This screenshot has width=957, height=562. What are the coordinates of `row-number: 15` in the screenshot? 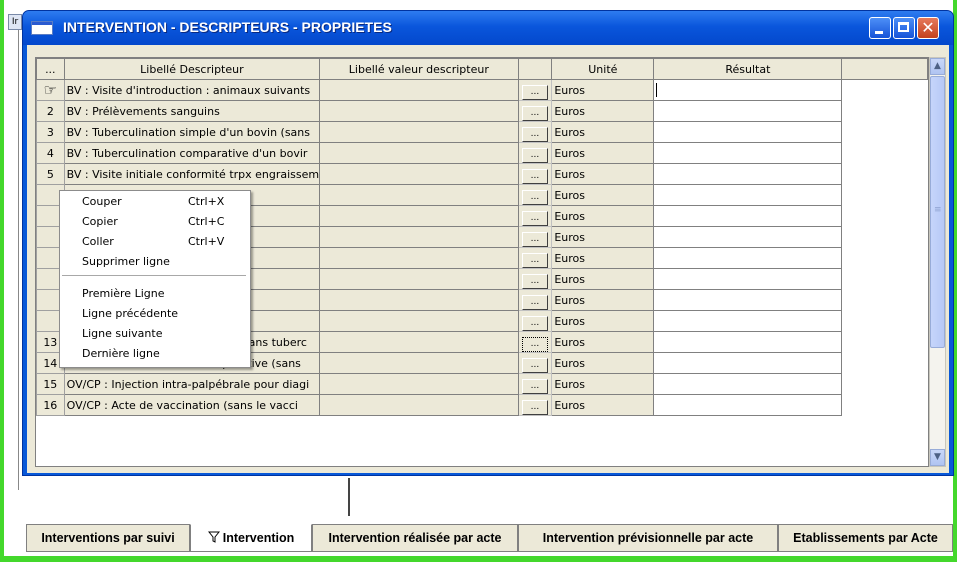 It's located at (50, 384).